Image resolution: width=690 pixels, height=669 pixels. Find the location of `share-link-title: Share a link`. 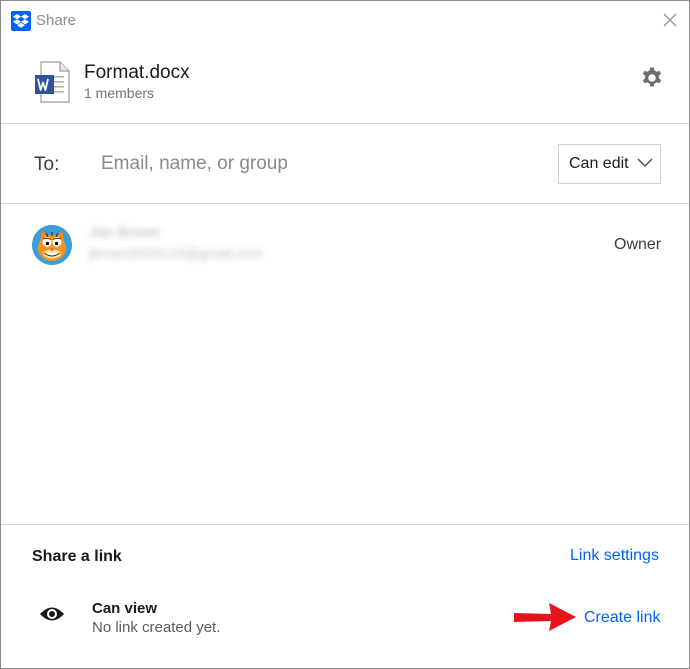

share-link-title: Share a link is located at coordinates (77, 556).